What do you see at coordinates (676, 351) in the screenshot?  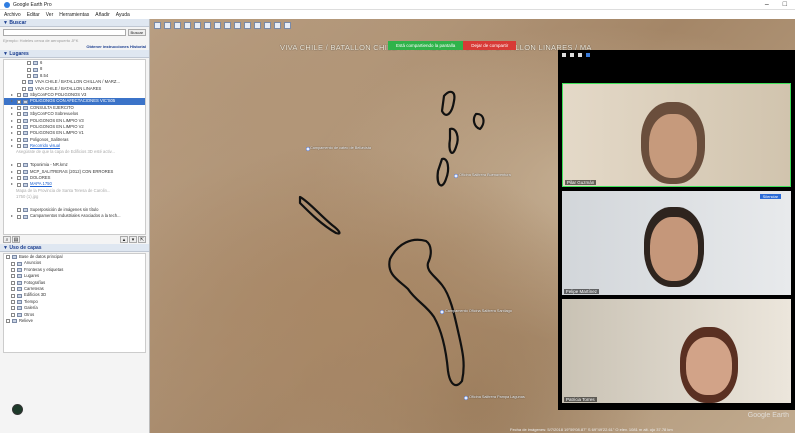 I see `participant-tile: Patricia Torres` at bounding box center [676, 351].